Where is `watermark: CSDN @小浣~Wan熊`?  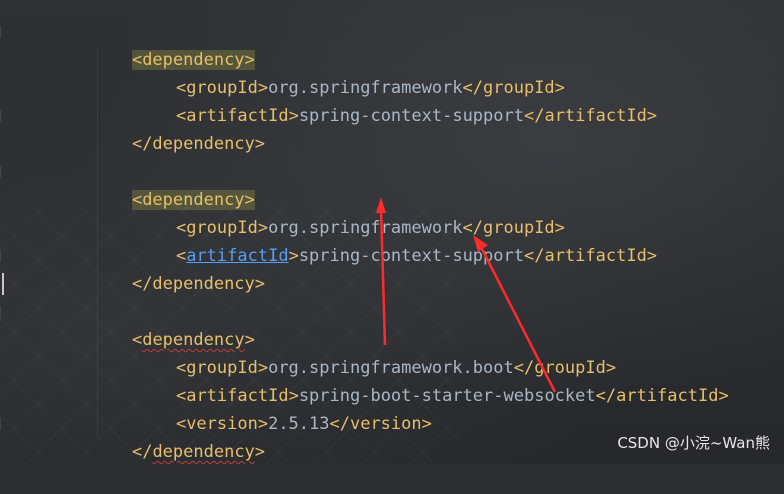 watermark: CSDN @小浣~Wan熊 is located at coordinates (693, 443).